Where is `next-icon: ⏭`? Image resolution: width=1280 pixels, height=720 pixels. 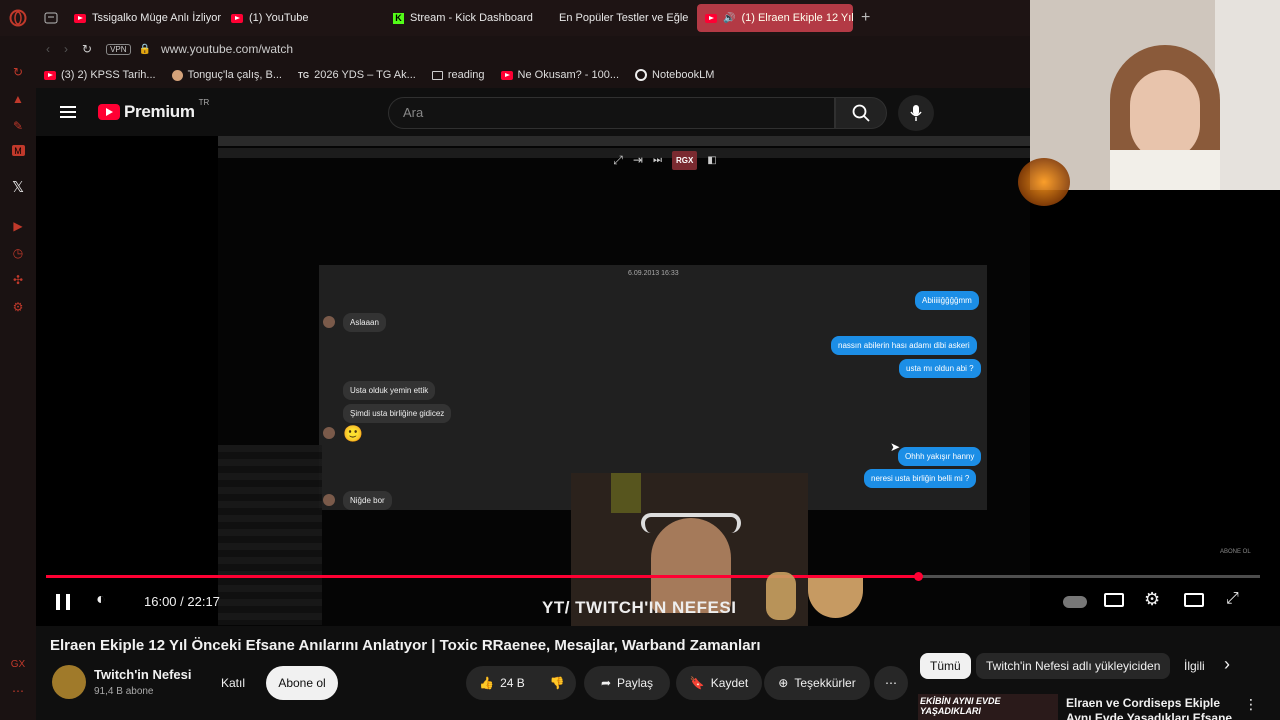 next-icon: ⏭ is located at coordinates (657, 160).